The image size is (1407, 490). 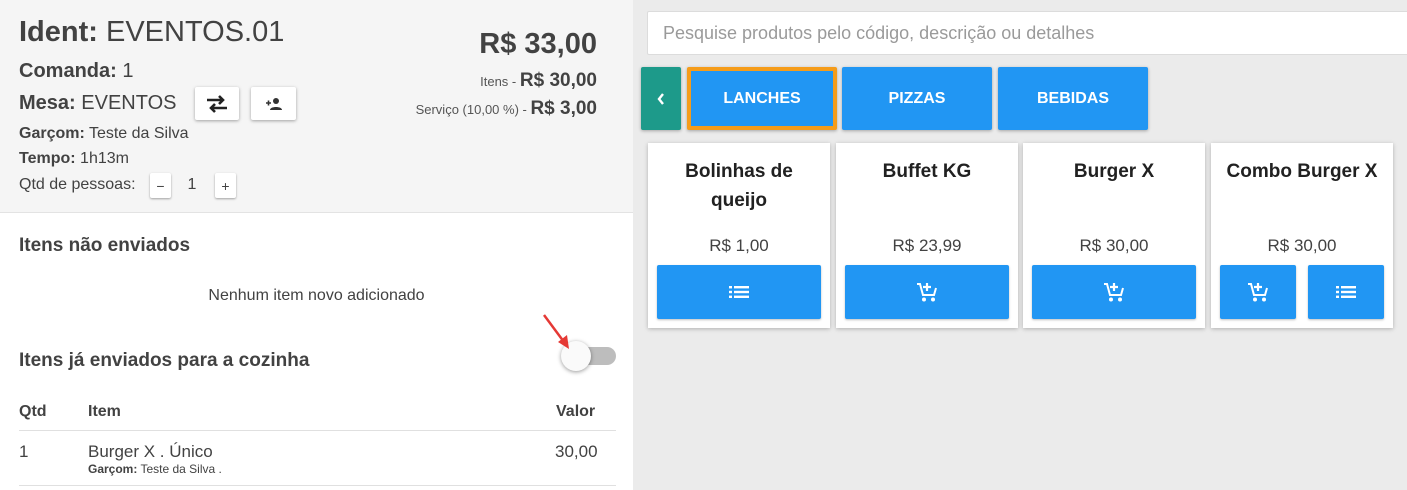 I want to click on column-header-item: Item, so click(x=104, y=411).